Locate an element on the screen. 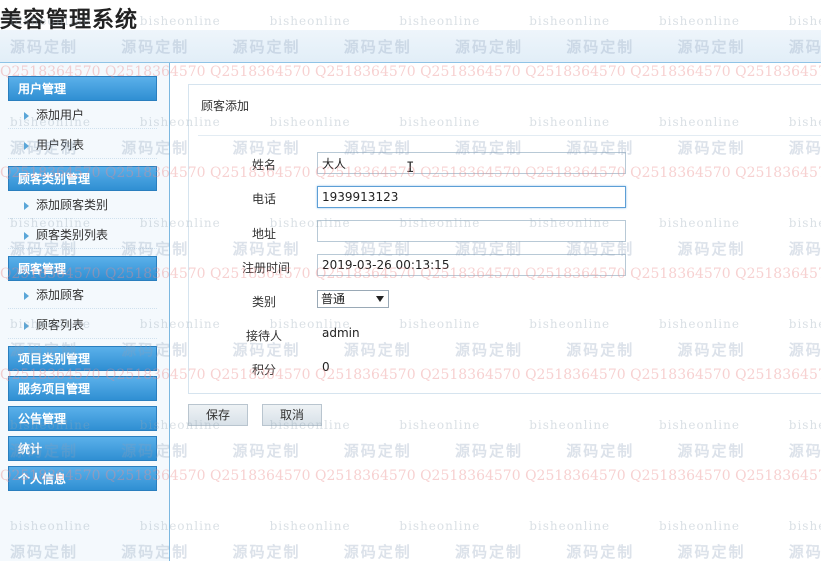 The width and height of the screenshot is (821, 561). receptionist-label: 接待人 is located at coordinates (263, 336).